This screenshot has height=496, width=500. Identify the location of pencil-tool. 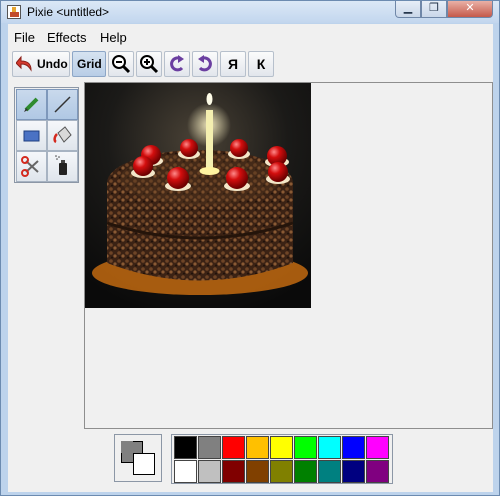
(31, 104).